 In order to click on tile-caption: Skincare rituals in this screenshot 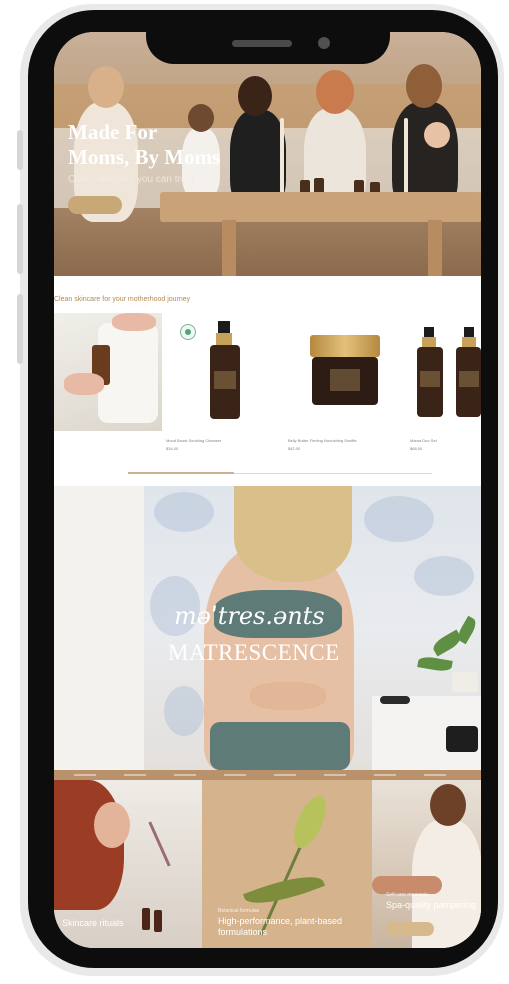, I will do `click(93, 923)`.